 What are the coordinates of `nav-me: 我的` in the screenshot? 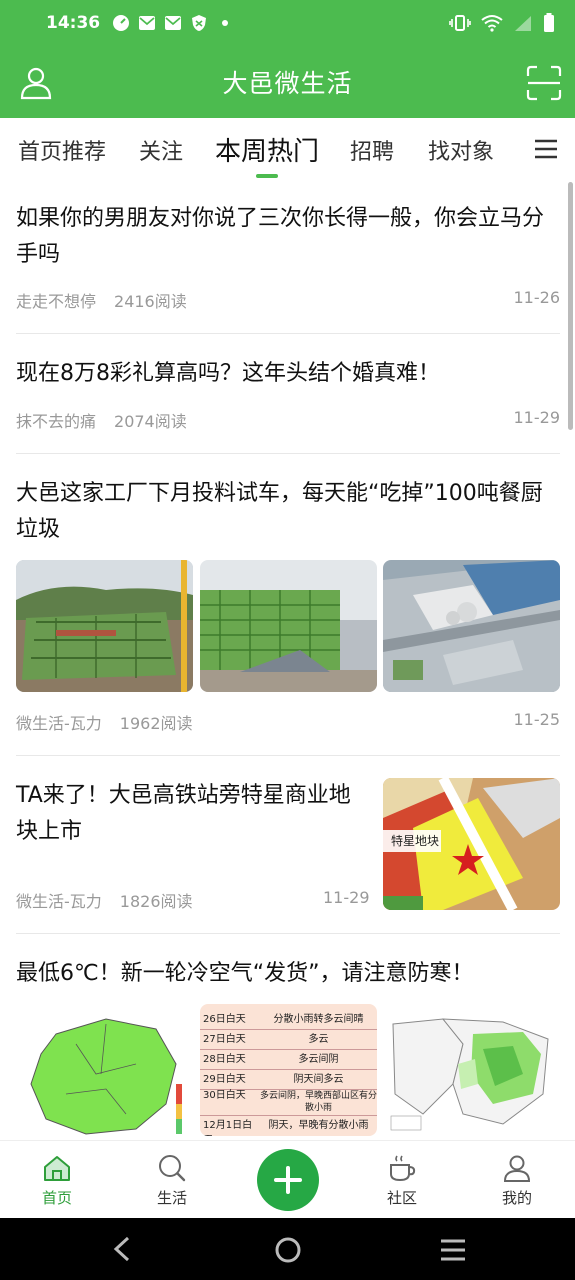 It's located at (517, 1180).